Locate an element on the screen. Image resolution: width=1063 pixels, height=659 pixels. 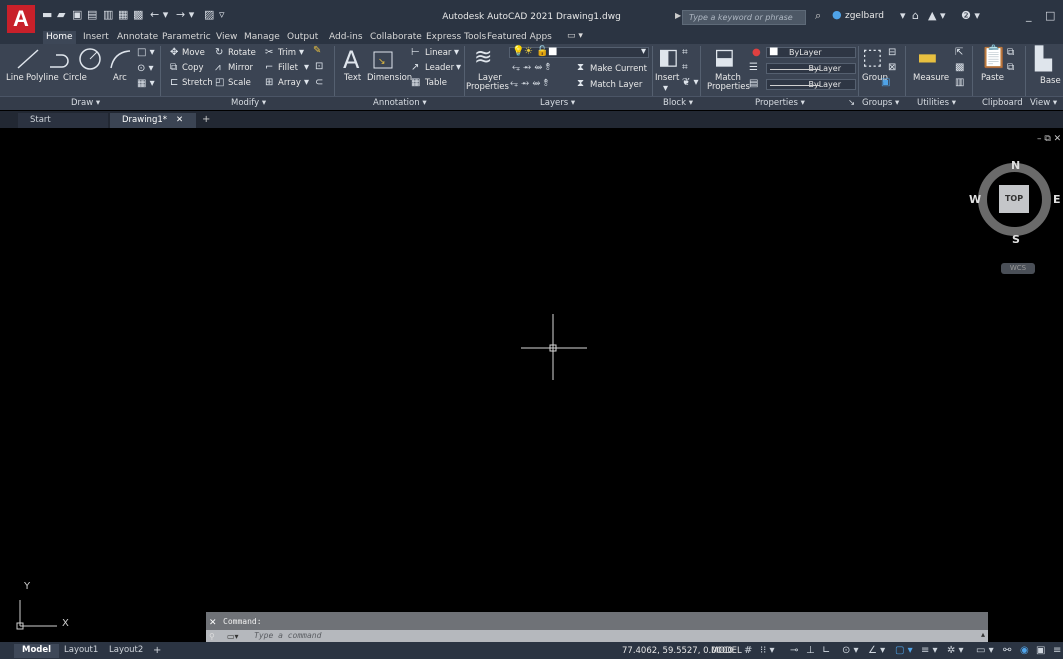
compass-south: S is located at coordinates (1016, 239).